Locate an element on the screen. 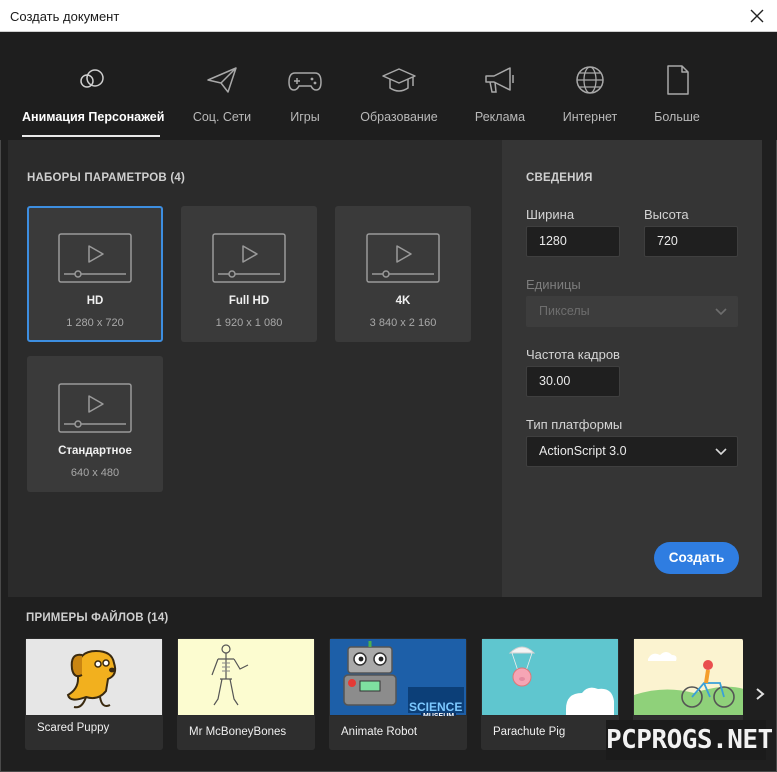 This screenshot has width=777, height=772. details-heading: СВЕДЕНИЯ is located at coordinates (559, 178).